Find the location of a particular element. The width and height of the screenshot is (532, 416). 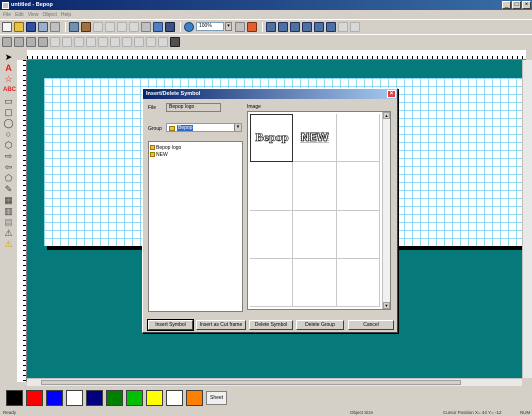

bring-front-icon is located at coordinates (127, 41).